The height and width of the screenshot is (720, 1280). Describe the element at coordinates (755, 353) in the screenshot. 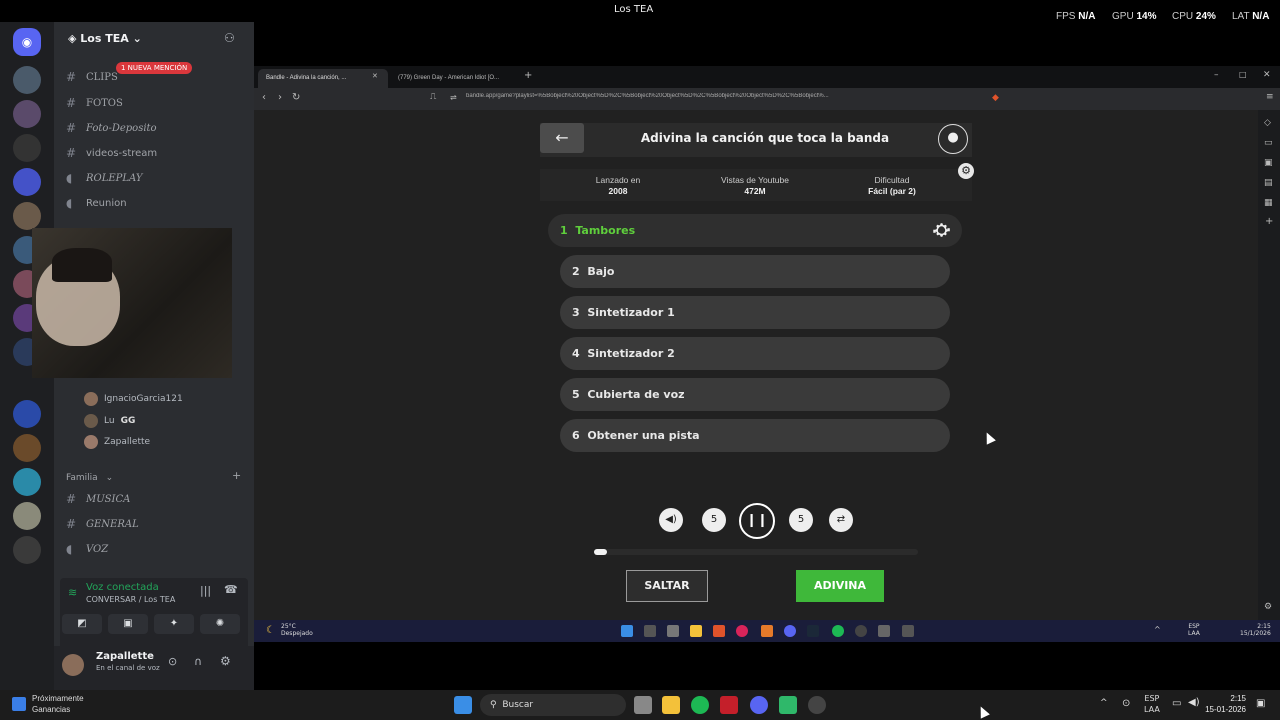

I see `track-4: 4 Sintetizador 2` at that location.